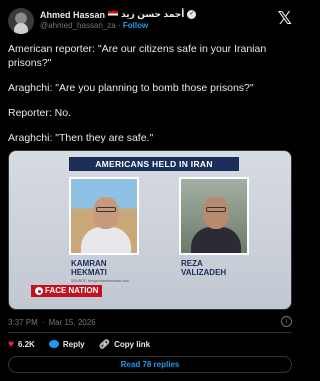 The image size is (320, 381). What do you see at coordinates (154, 164) in the screenshot?
I see `media-banner: AMERICANS HELD IN IRAN` at bounding box center [154, 164].